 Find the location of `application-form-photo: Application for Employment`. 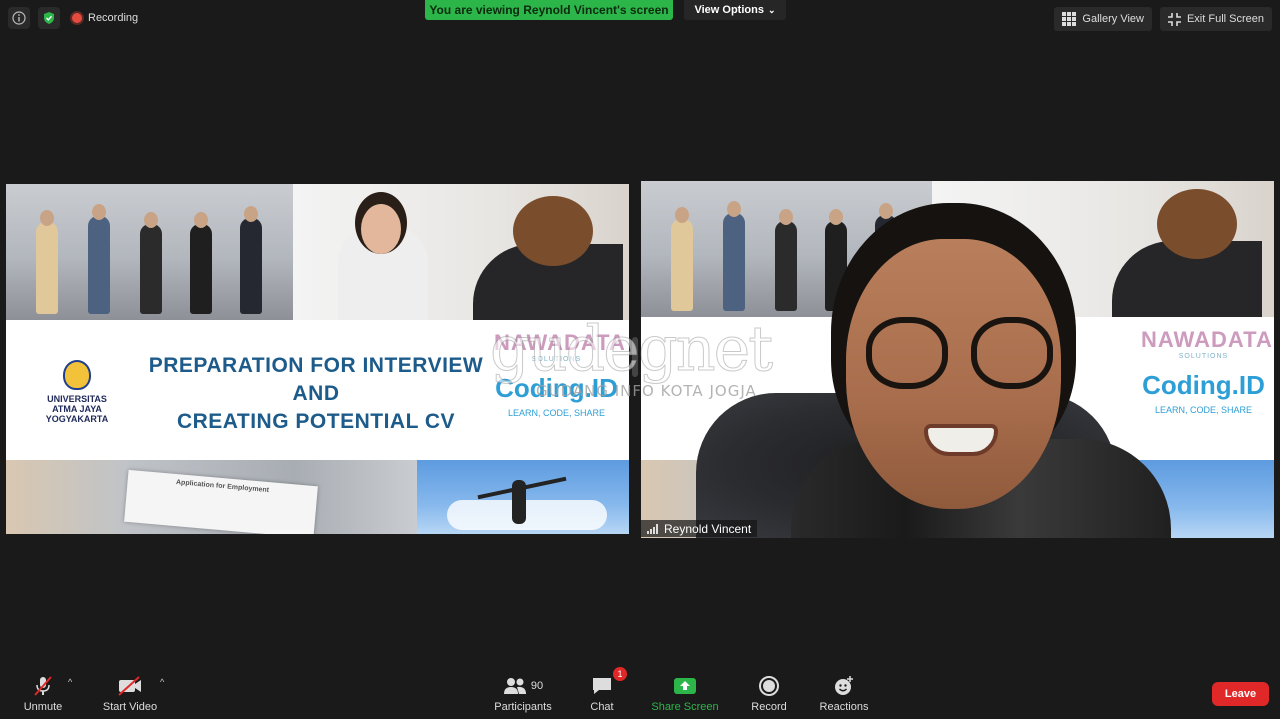

application-form-photo: Application for Employment is located at coordinates (212, 497).